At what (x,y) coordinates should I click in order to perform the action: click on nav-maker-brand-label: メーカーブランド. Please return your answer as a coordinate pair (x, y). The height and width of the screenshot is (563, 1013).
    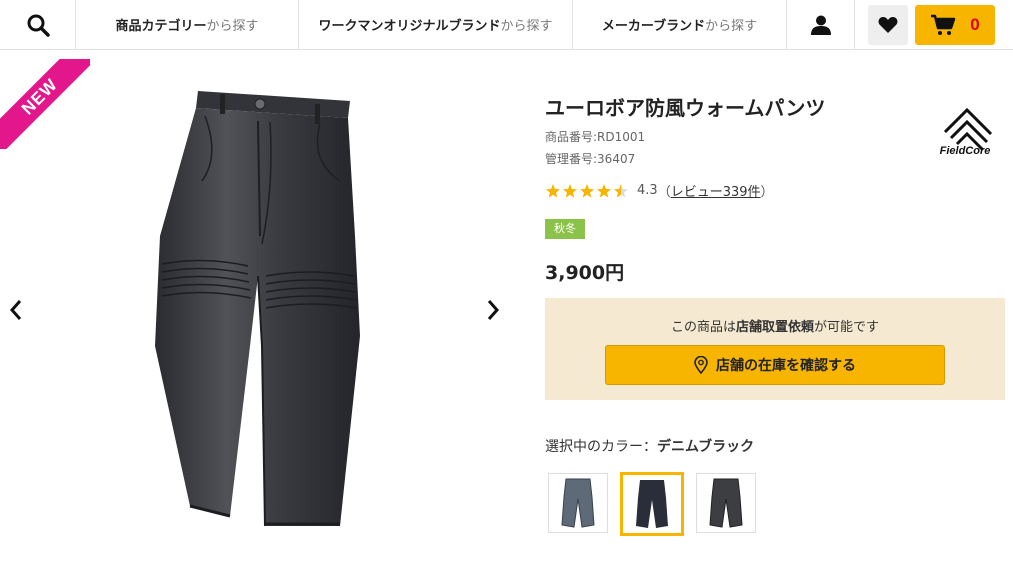
    Looking at the image, I should click on (653, 26).